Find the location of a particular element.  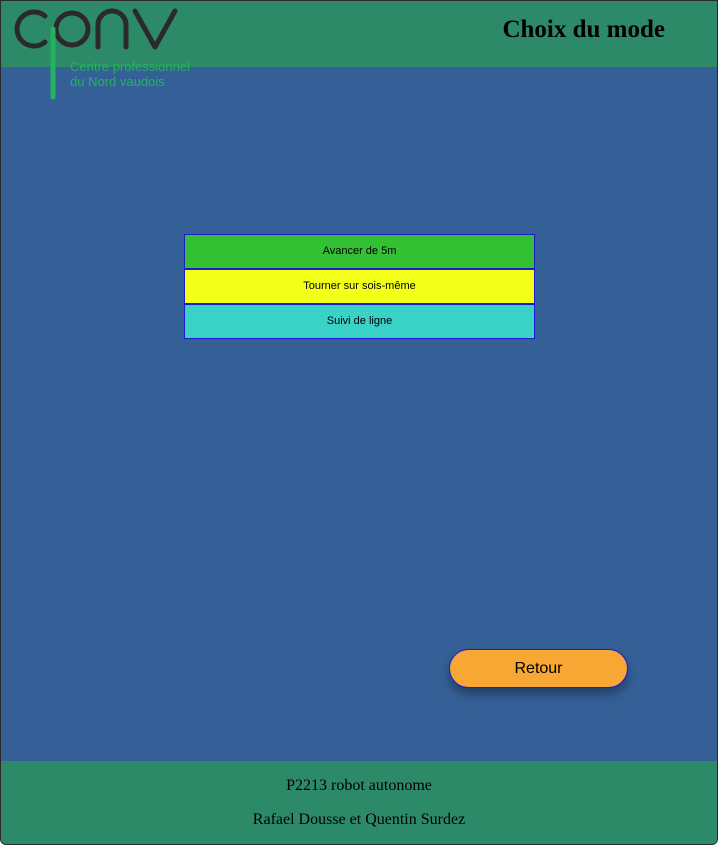

page-title: Choix du mode is located at coordinates (583, 29).